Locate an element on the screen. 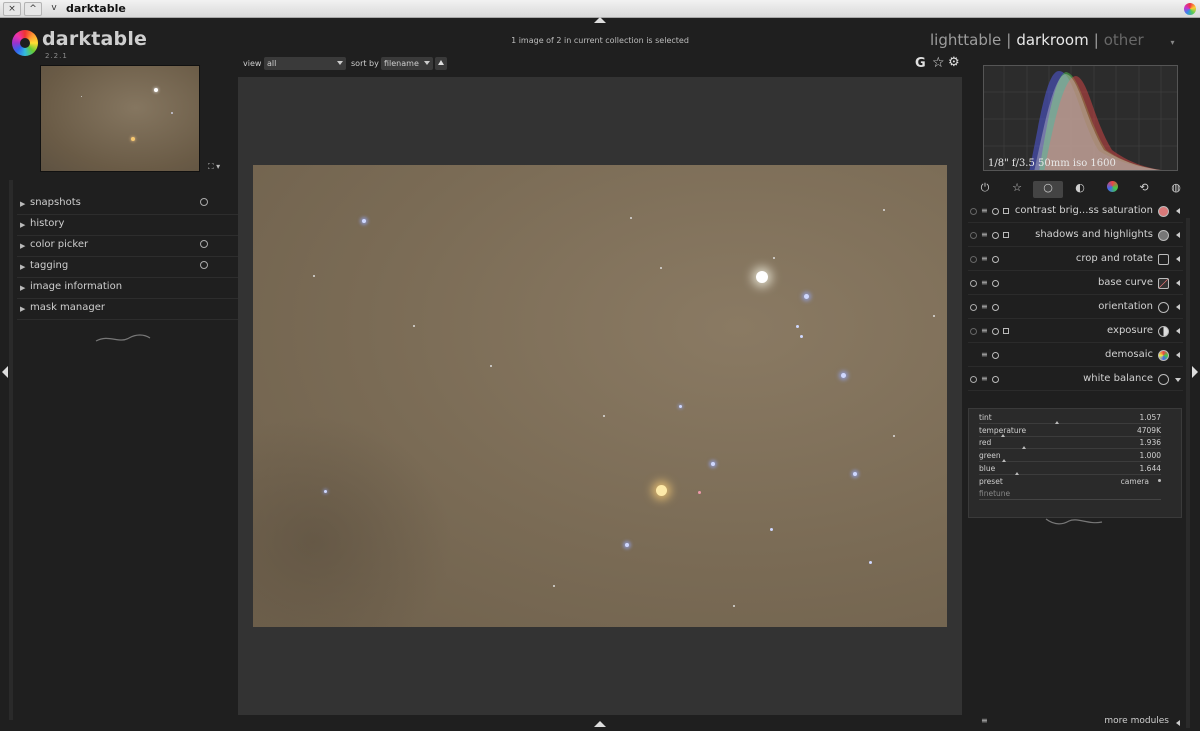 The height and width of the screenshot is (731, 1200). star-icon: ☆ is located at coordinates (1017, 189).